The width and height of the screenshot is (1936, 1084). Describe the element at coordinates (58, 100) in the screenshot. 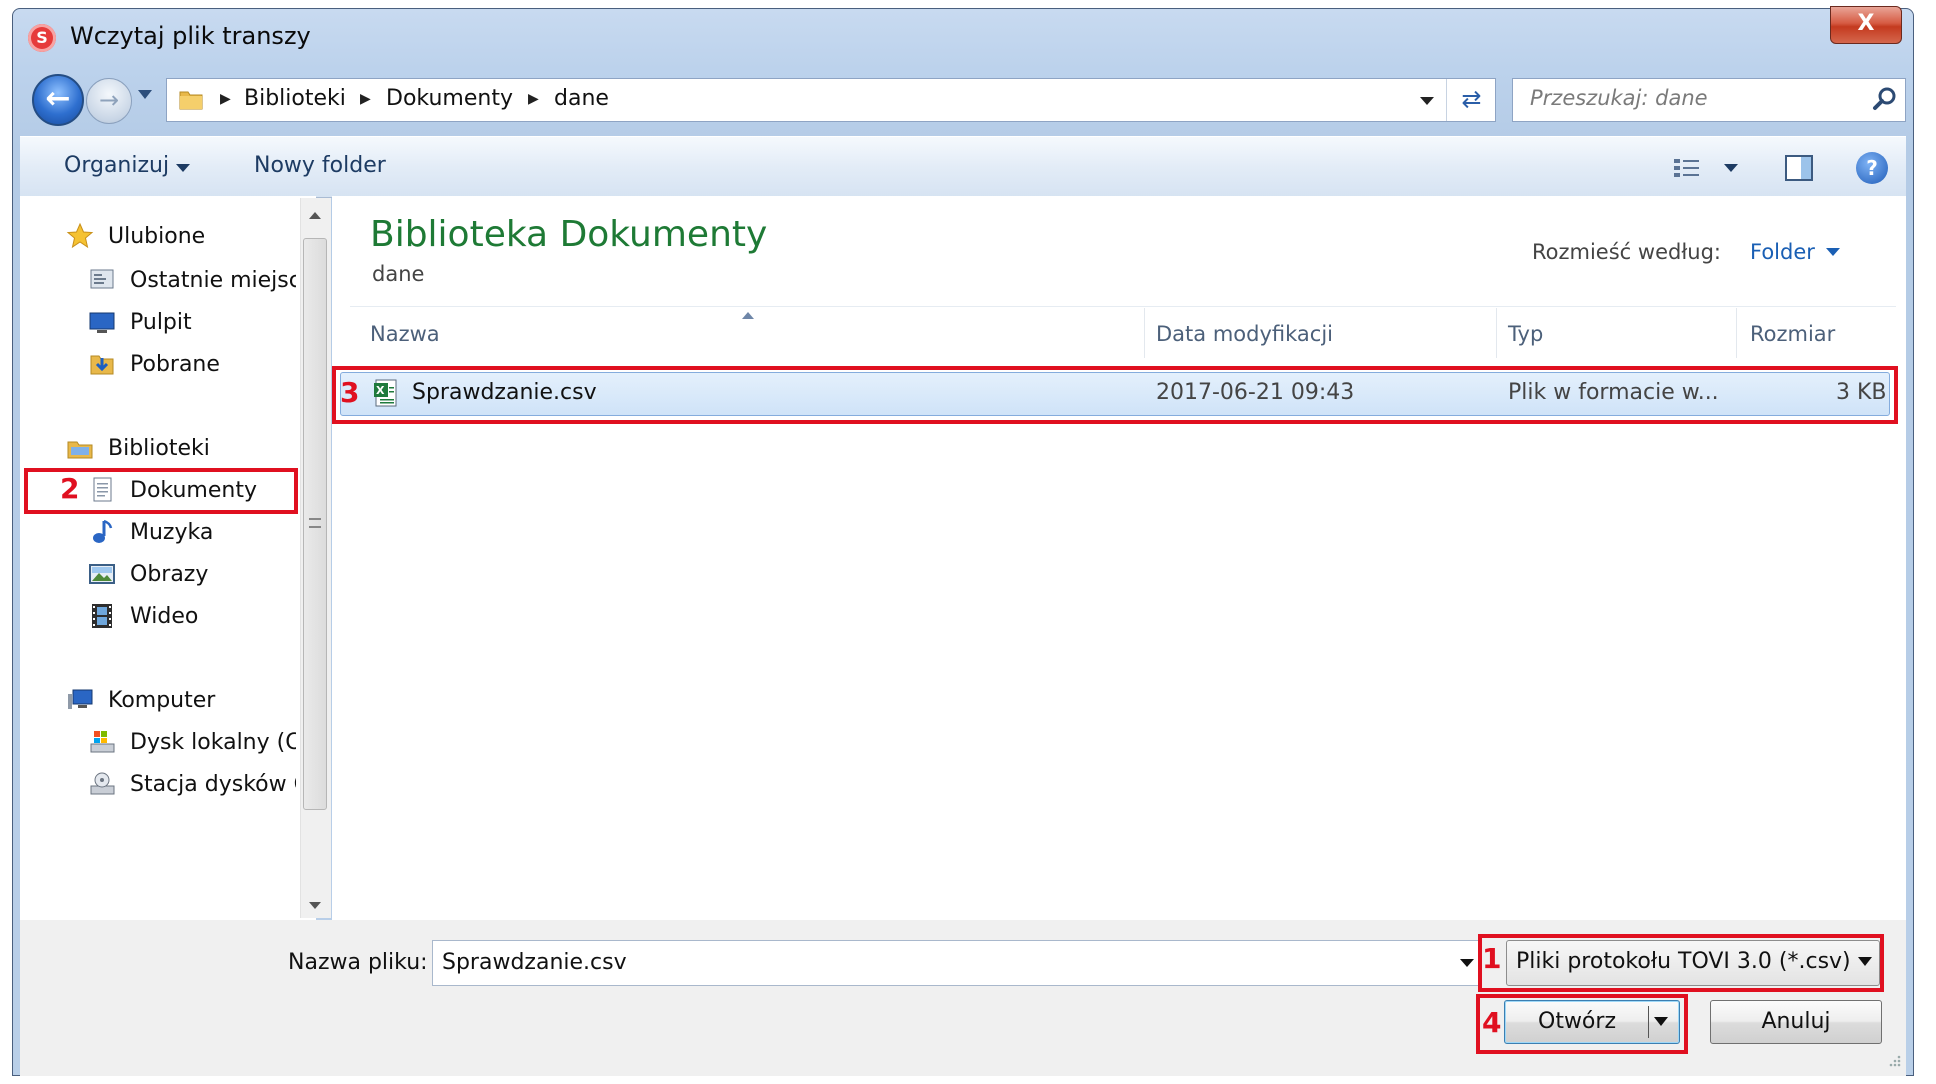

I see `back-button: ←` at that location.